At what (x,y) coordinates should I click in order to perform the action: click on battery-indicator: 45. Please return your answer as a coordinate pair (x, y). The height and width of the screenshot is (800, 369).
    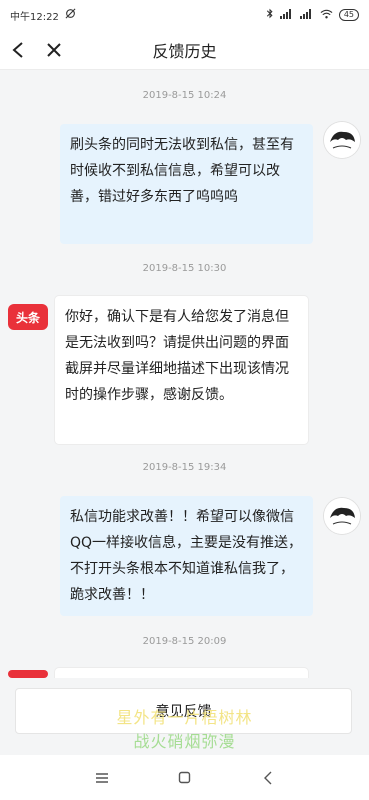
    Looking at the image, I should click on (348, 15).